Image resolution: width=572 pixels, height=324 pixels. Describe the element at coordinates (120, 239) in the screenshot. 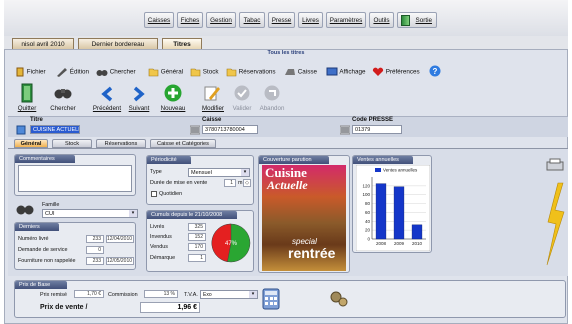

I see `numero-livre-date: 12/04/2010` at that location.